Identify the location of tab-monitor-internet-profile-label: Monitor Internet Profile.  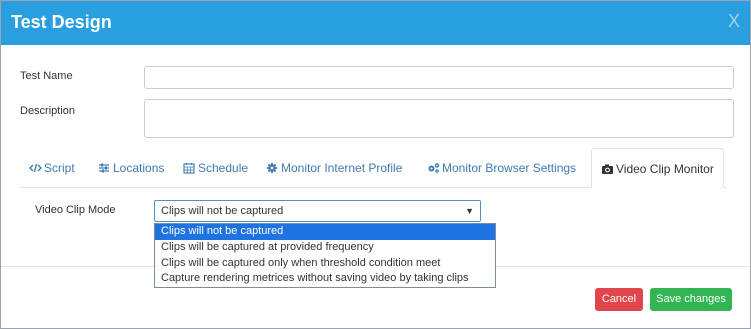
(342, 168).